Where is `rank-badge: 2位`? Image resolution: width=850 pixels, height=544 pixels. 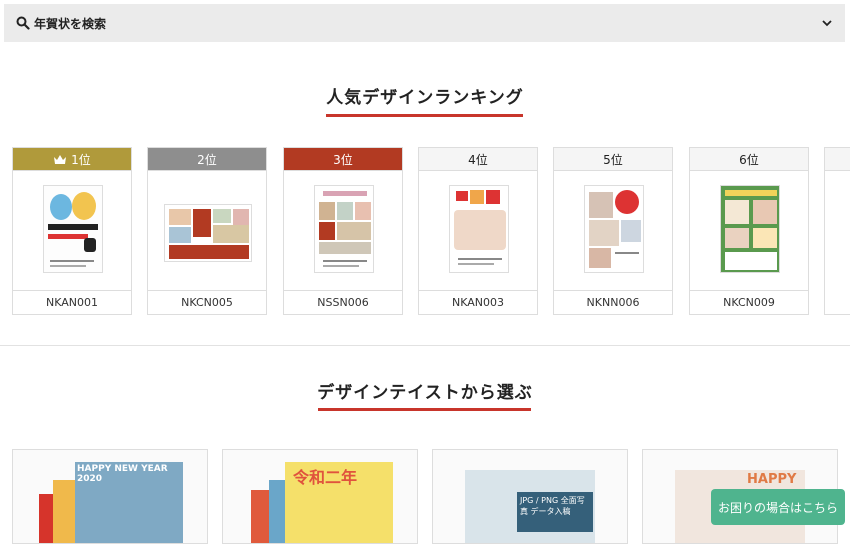
rank-badge: 2位 is located at coordinates (207, 159).